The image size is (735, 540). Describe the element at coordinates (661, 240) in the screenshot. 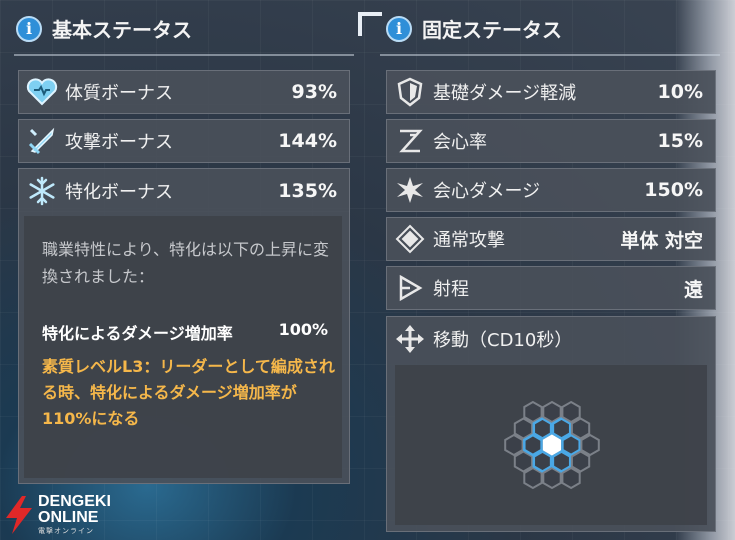

I see `stat-value: 単体 対空` at that location.